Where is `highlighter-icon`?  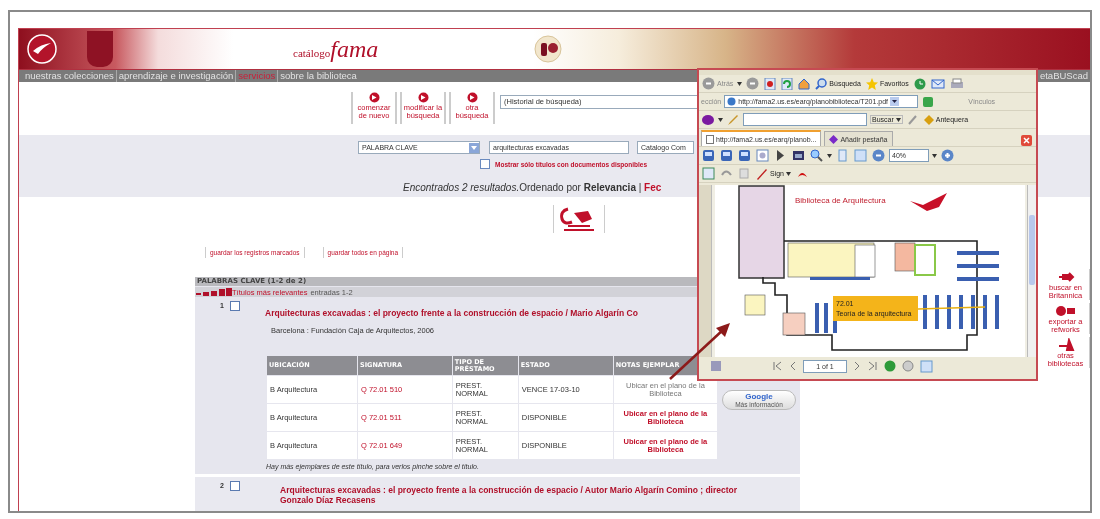 highlighter-icon is located at coordinates (912, 119).